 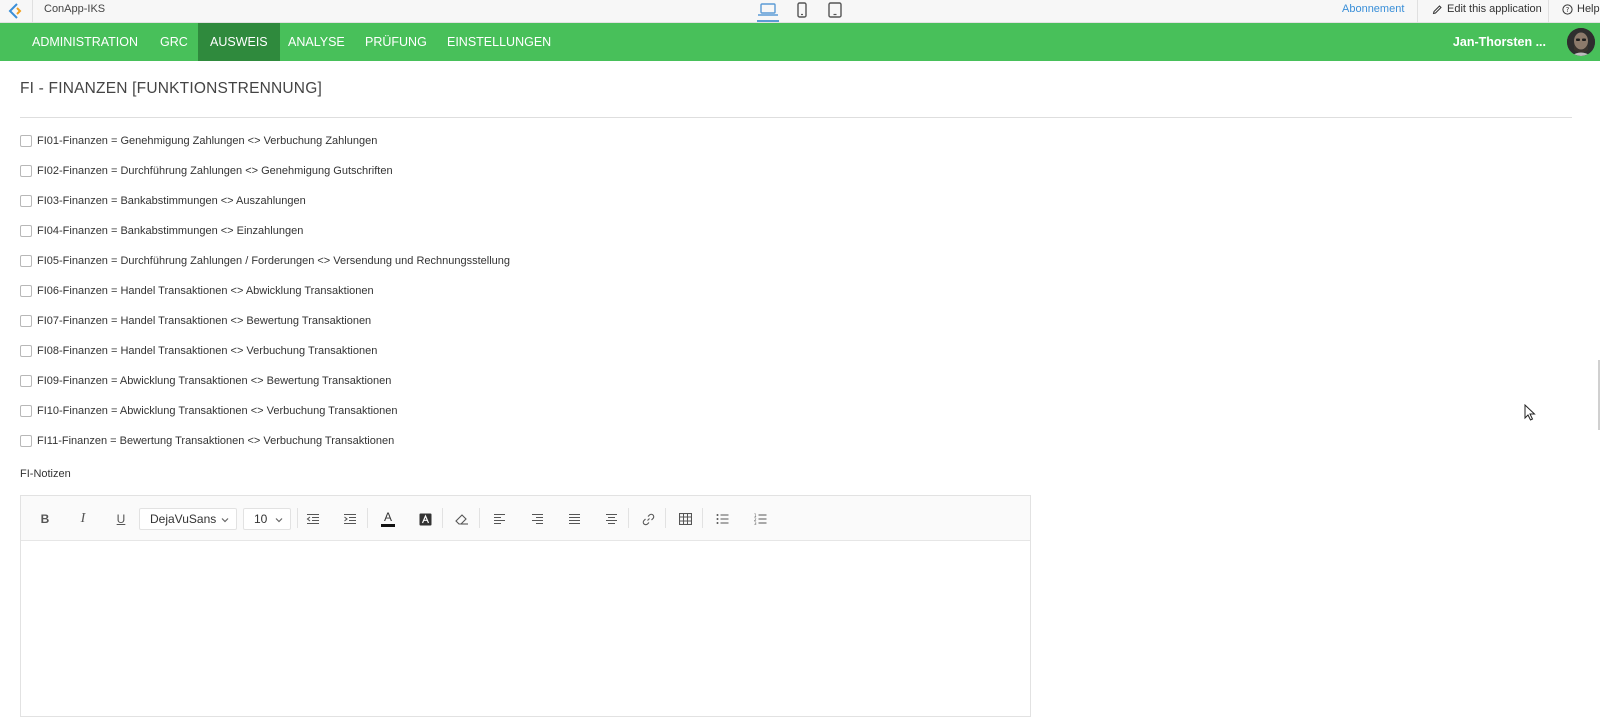 What do you see at coordinates (722, 519) in the screenshot?
I see `bullet-list-icon` at bounding box center [722, 519].